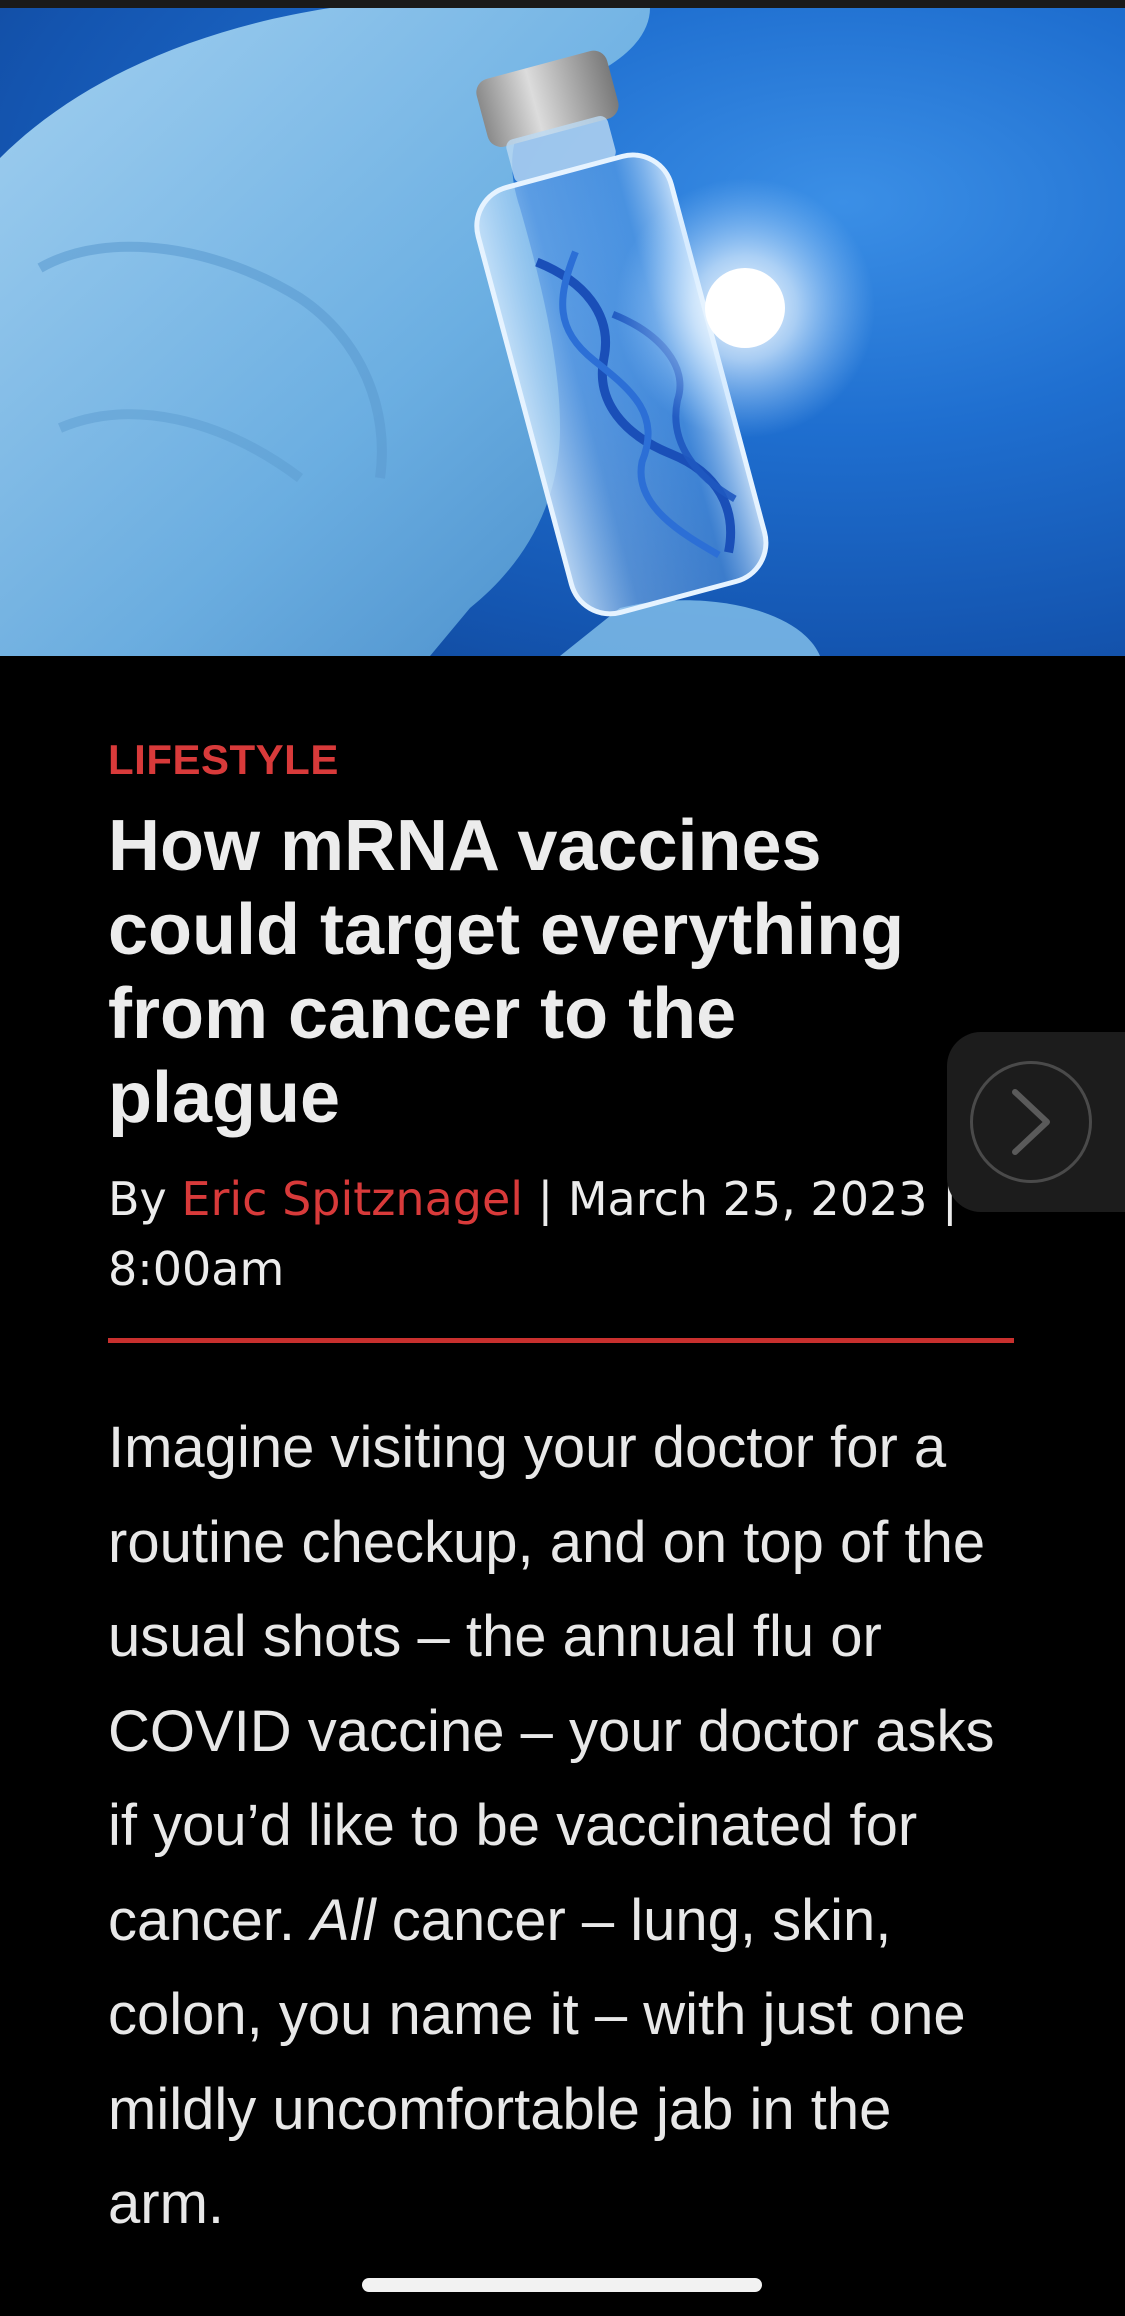 Image resolution: width=1125 pixels, height=2316 pixels. I want to click on next-article-button, so click(1036, 1122).